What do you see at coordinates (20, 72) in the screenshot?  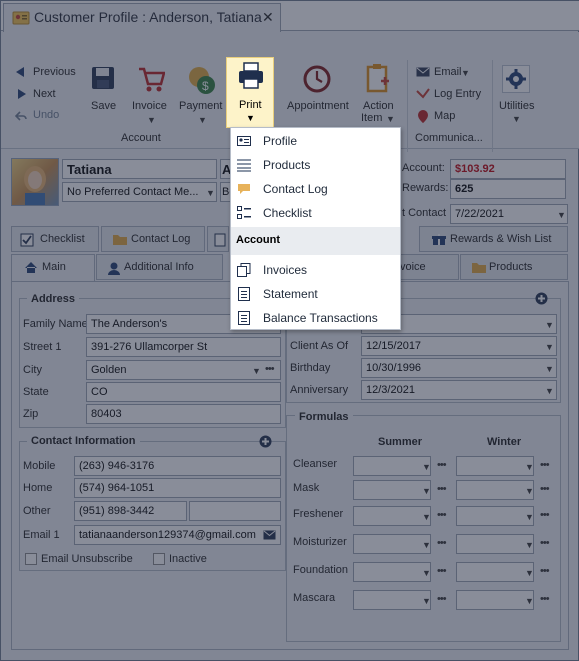 I see `previous-icon` at bounding box center [20, 72].